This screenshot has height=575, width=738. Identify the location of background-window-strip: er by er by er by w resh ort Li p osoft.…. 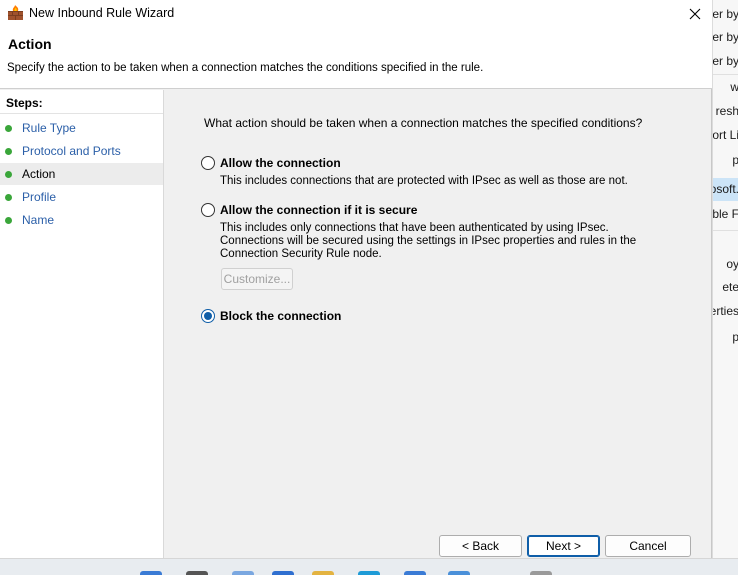
(725, 287).